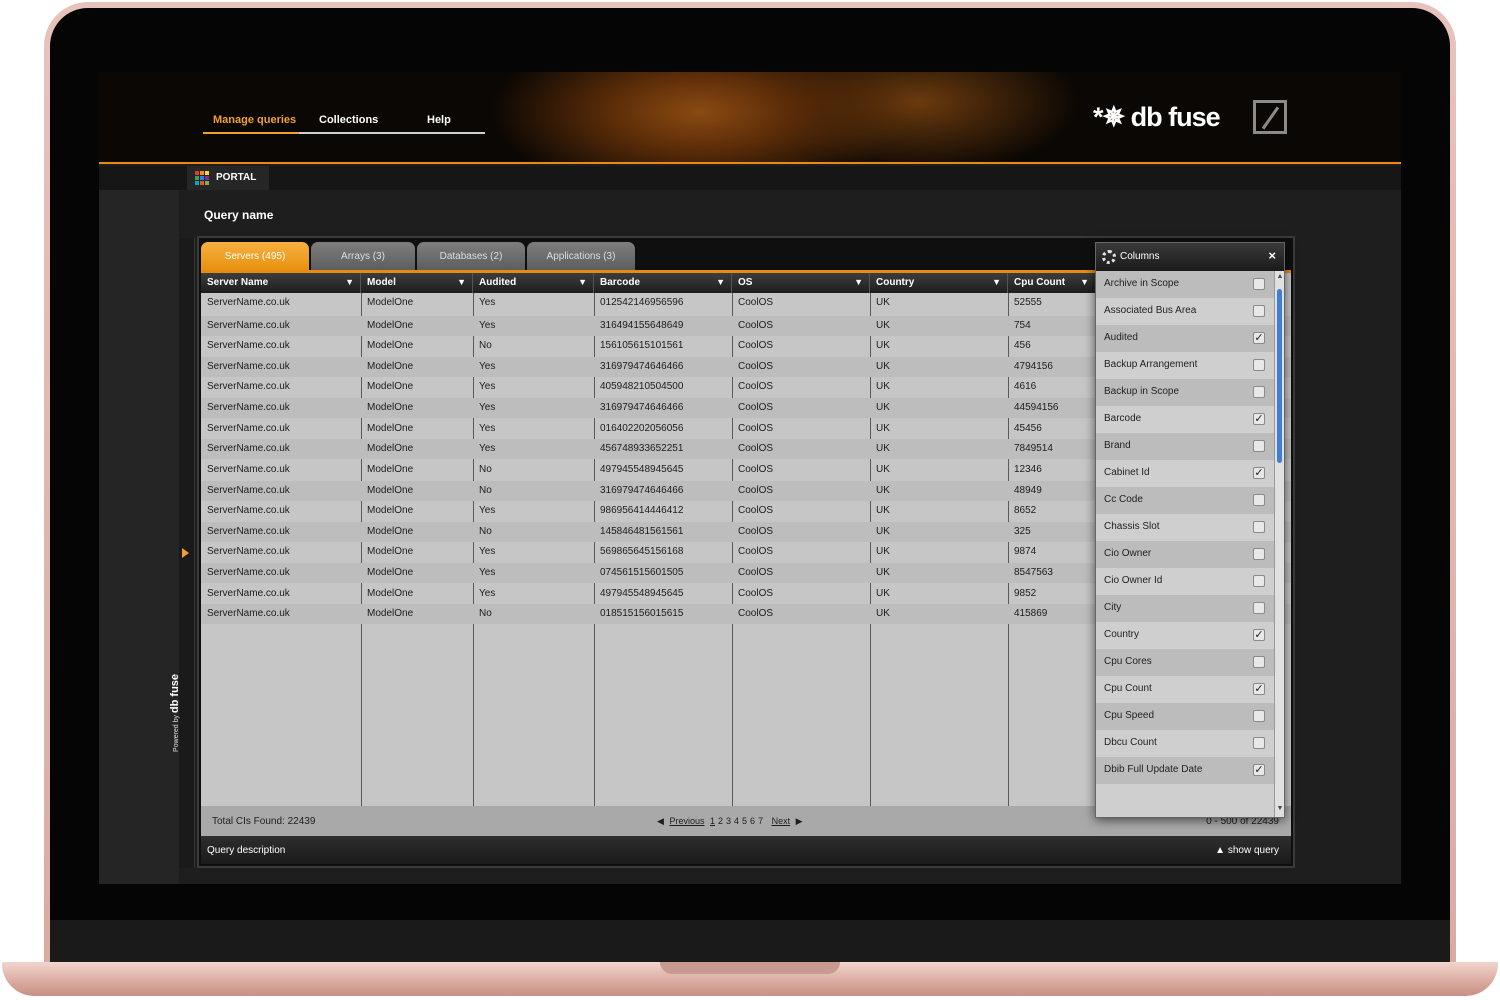 This screenshot has height=1000, width=1500. Describe the element at coordinates (1279, 544) in the screenshot. I see `columns-scrollbar: ▲ ▼` at that location.